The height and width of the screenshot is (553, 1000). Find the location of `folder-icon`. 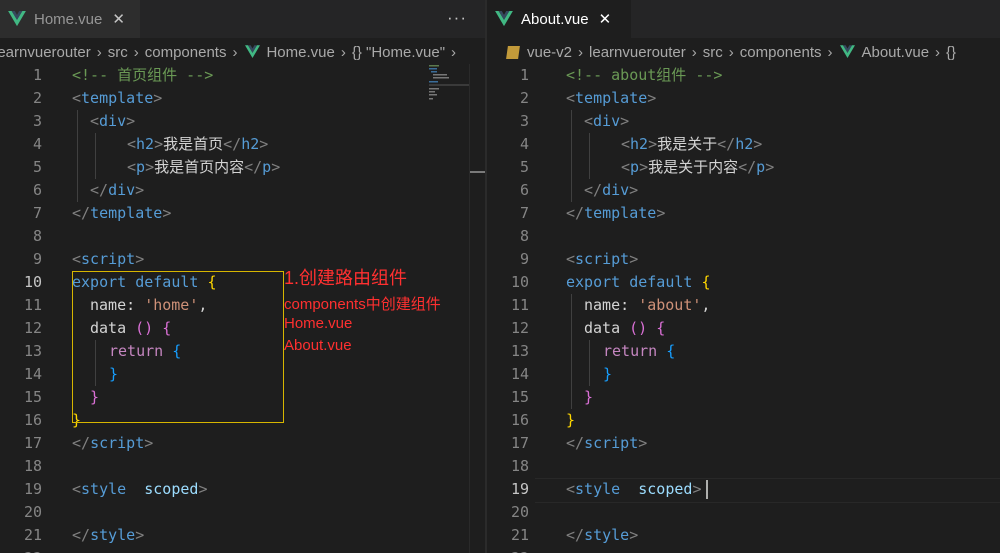

folder-icon is located at coordinates (513, 52).